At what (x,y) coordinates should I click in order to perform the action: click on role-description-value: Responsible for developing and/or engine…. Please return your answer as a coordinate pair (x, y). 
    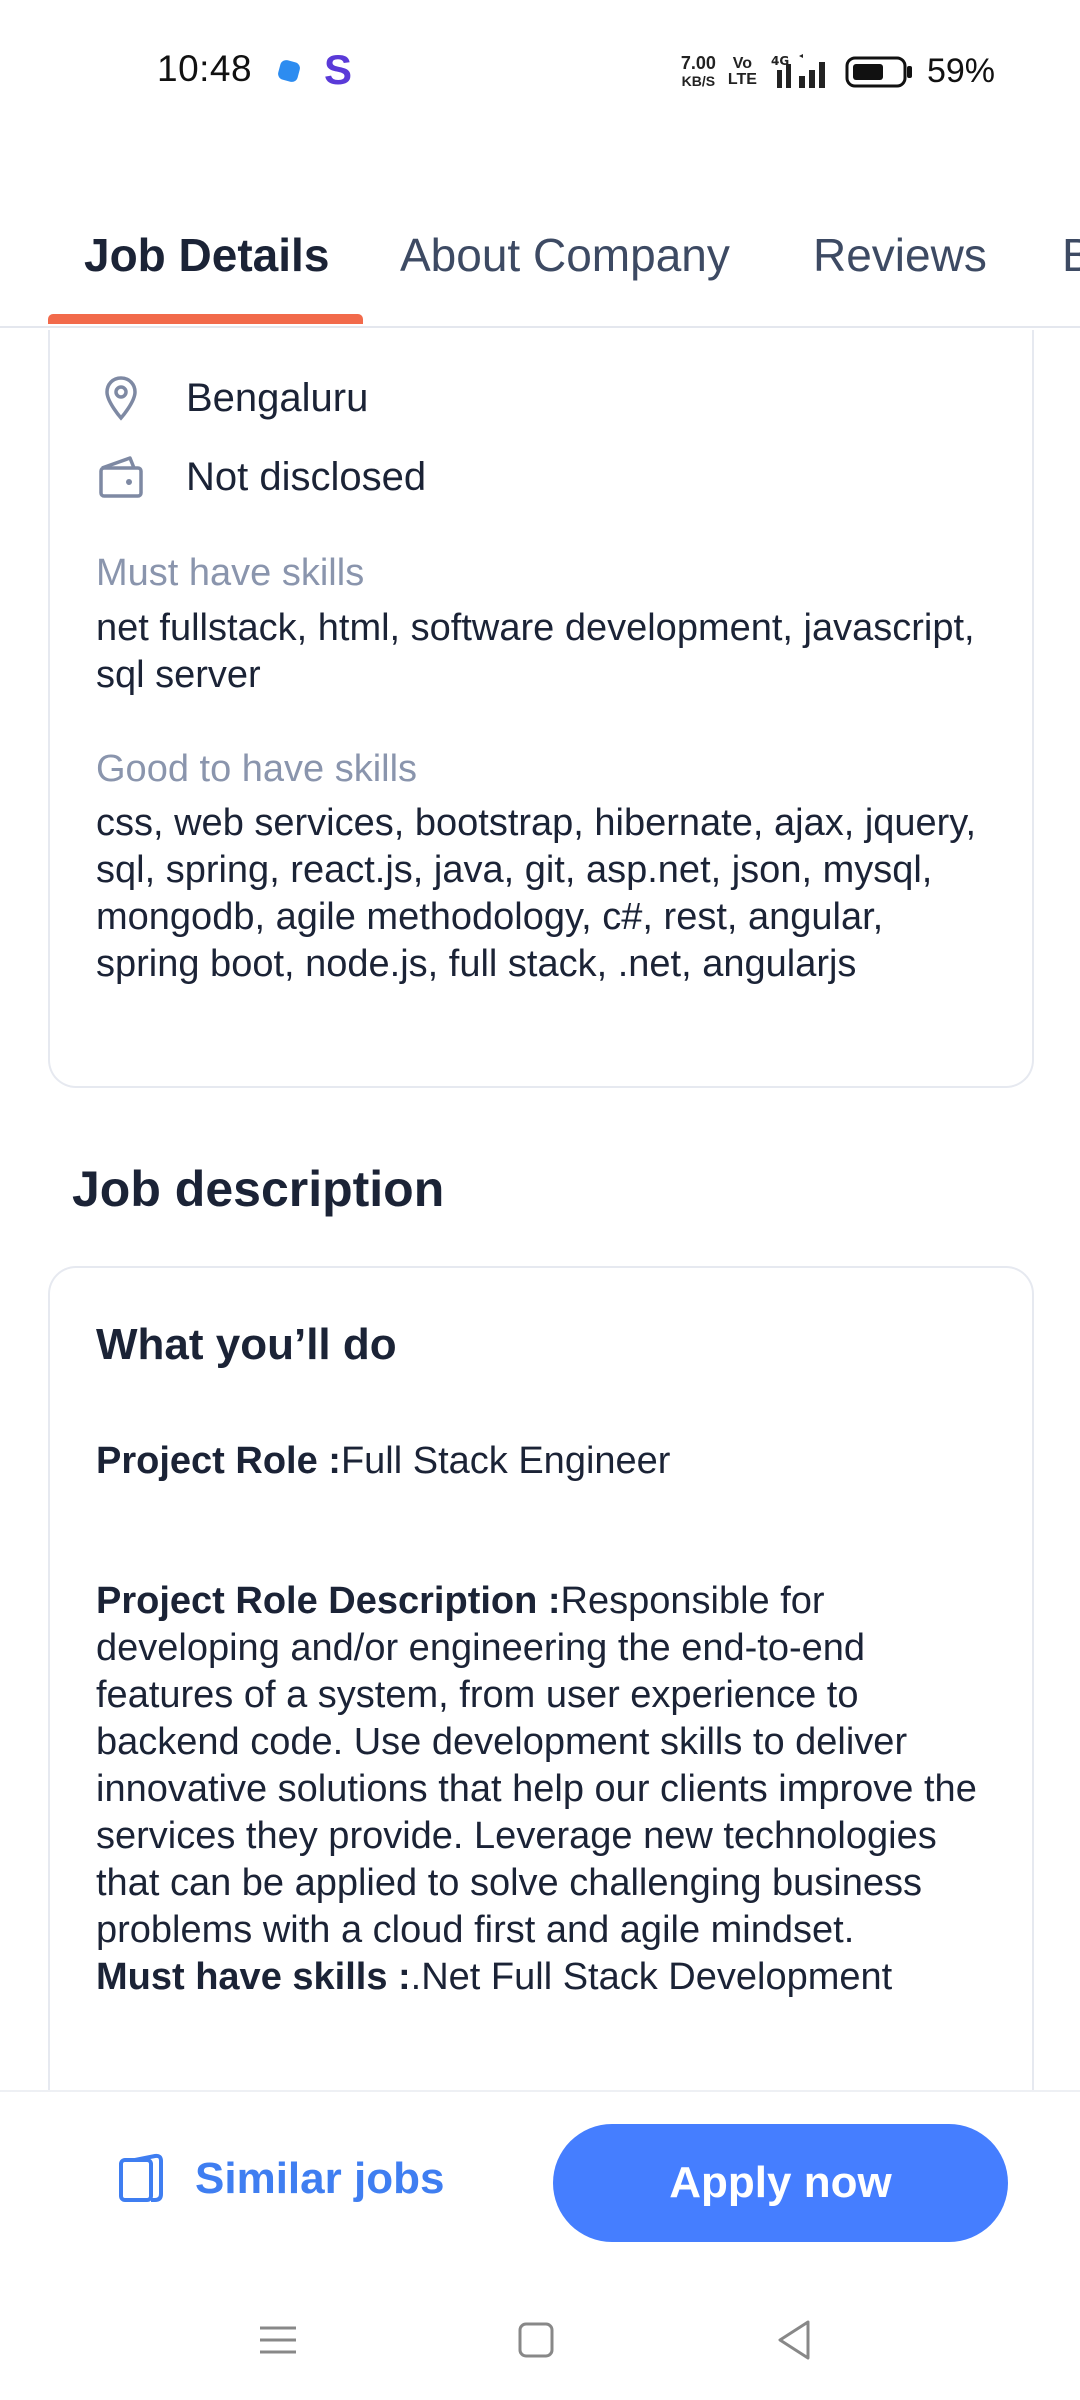
    Looking at the image, I should click on (536, 1765).